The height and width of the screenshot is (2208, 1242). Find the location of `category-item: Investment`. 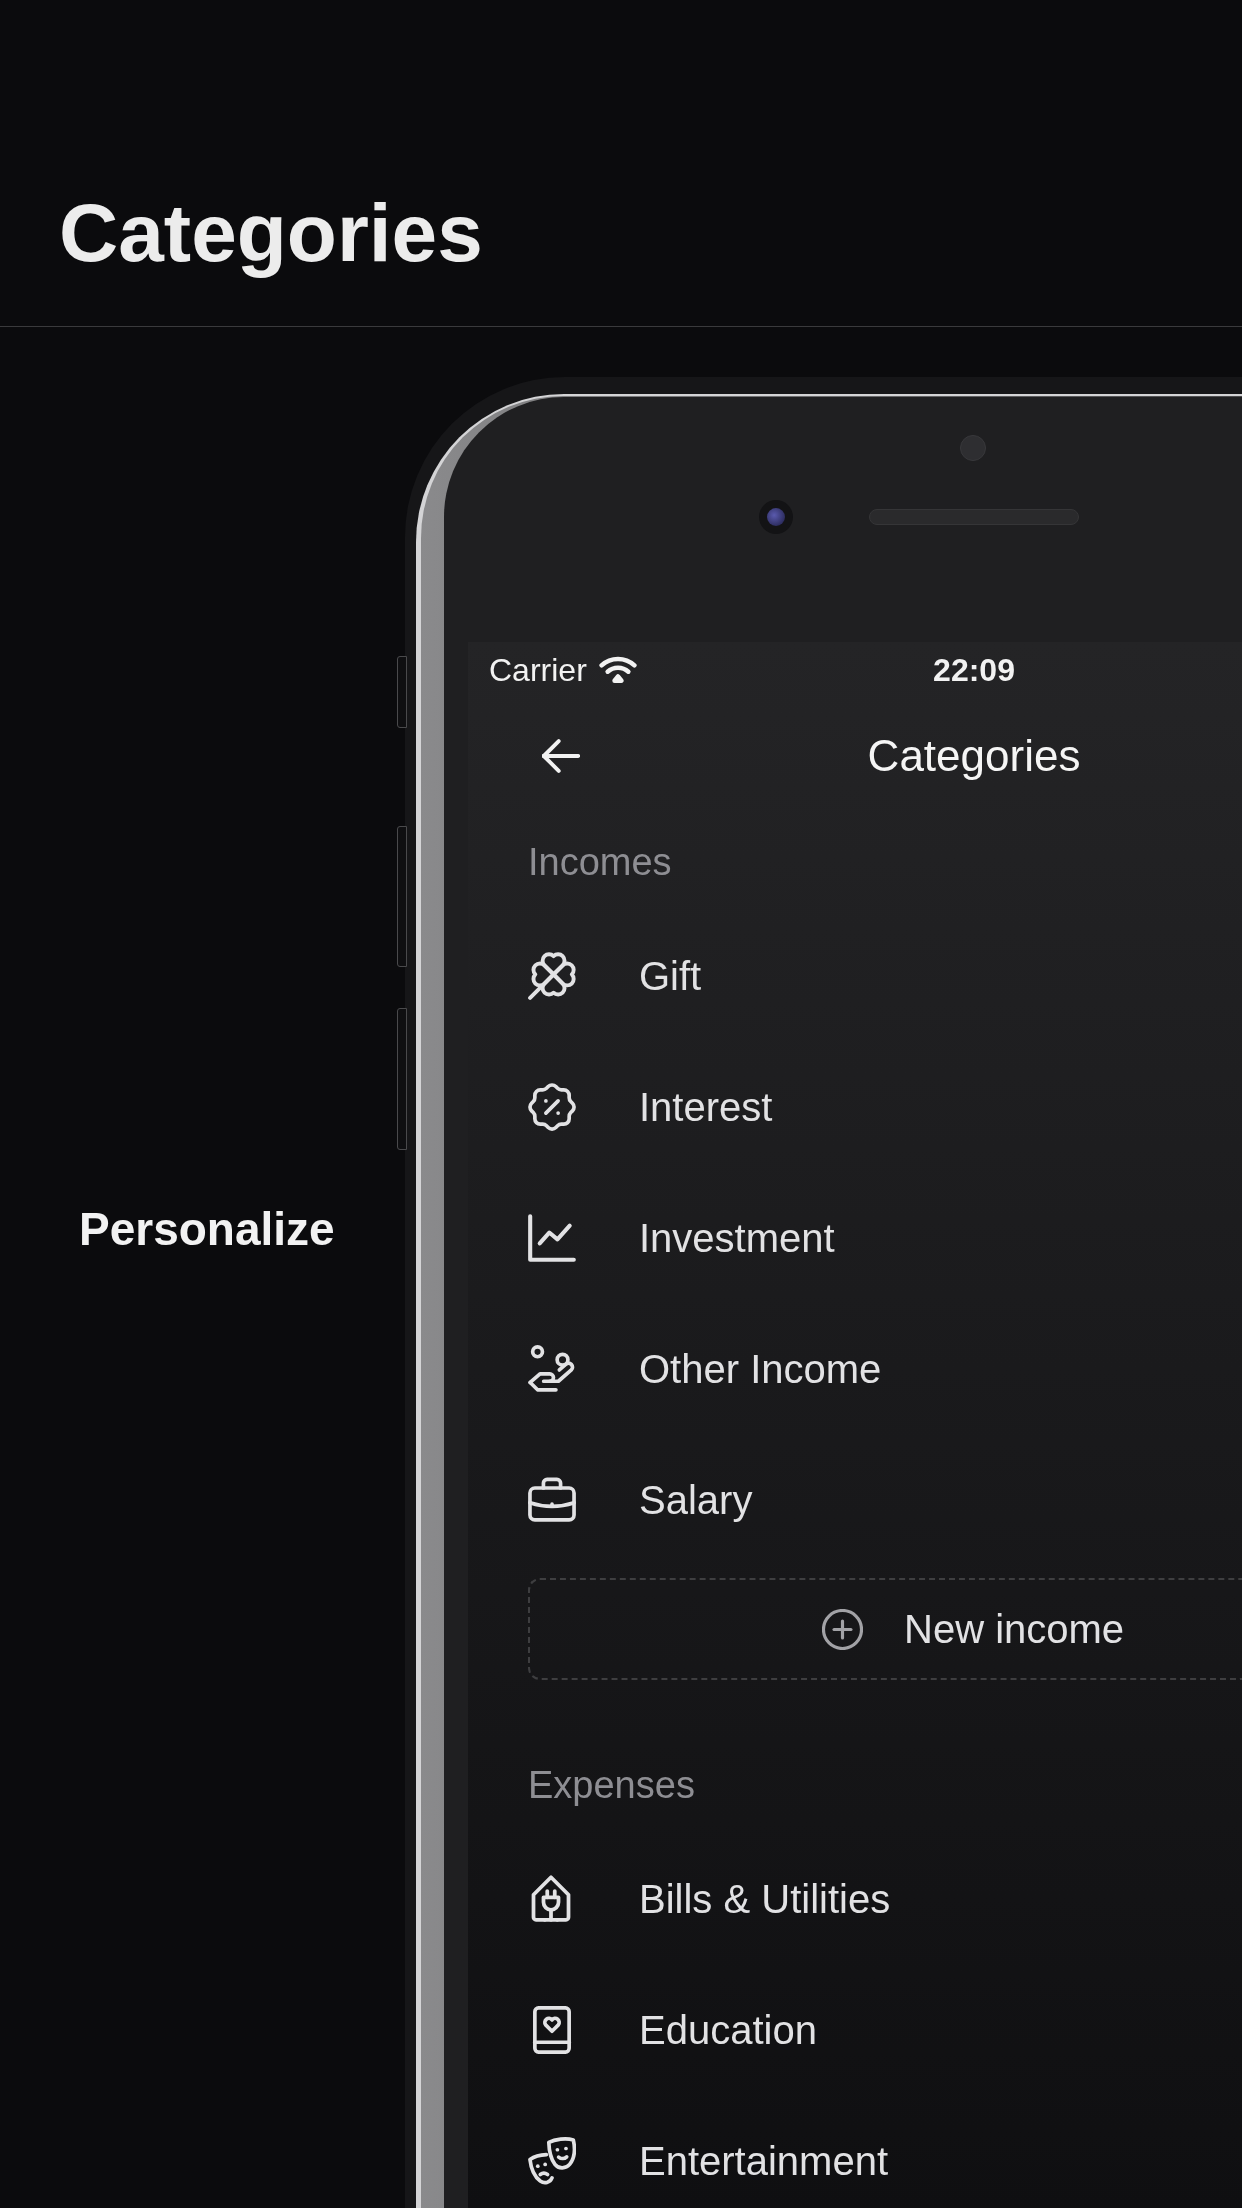

category-item: Investment is located at coordinates (681, 1237).